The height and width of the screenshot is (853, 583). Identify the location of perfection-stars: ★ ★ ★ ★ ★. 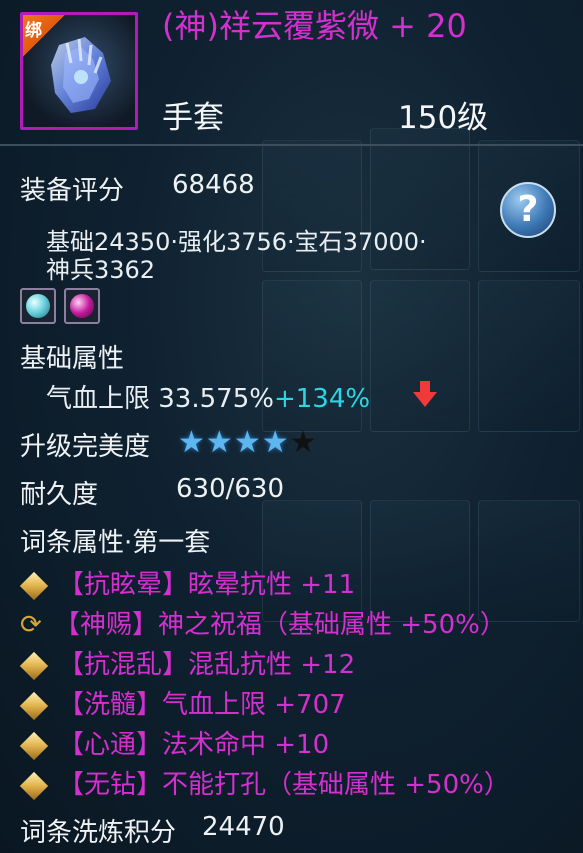
(247, 443).